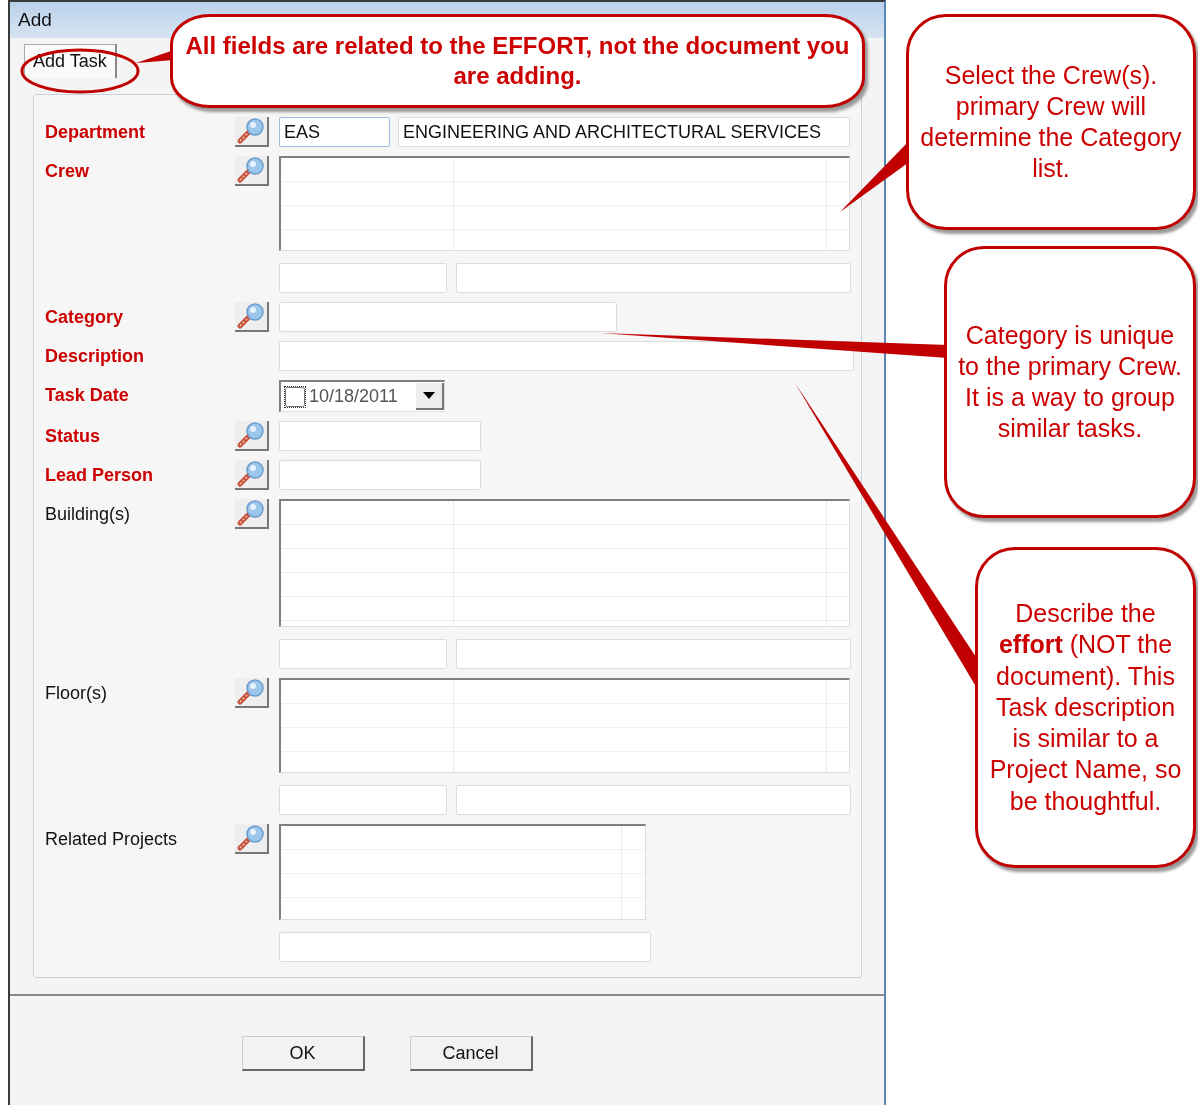 This screenshot has width=1198, height=1105. What do you see at coordinates (96, 132) in the screenshot?
I see `field-label: Department` at bounding box center [96, 132].